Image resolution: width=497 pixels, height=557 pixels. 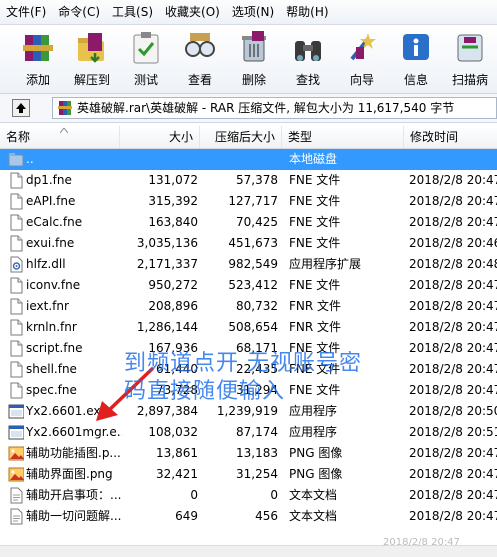 What do you see at coordinates (257, 180) in the screenshot?
I see `file-packed-size: 57,378` at bounding box center [257, 180].